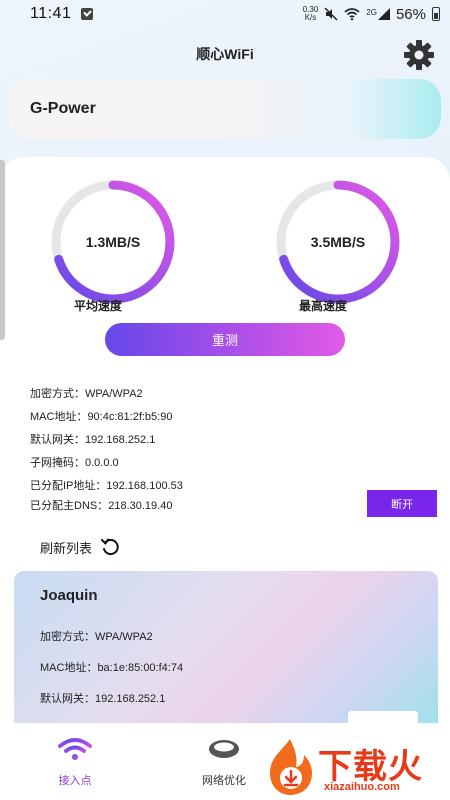  Describe the element at coordinates (101, 417) in the screenshot. I see `info-mac: MAC地址：90:4c:81:2f:b5:90` at that location.